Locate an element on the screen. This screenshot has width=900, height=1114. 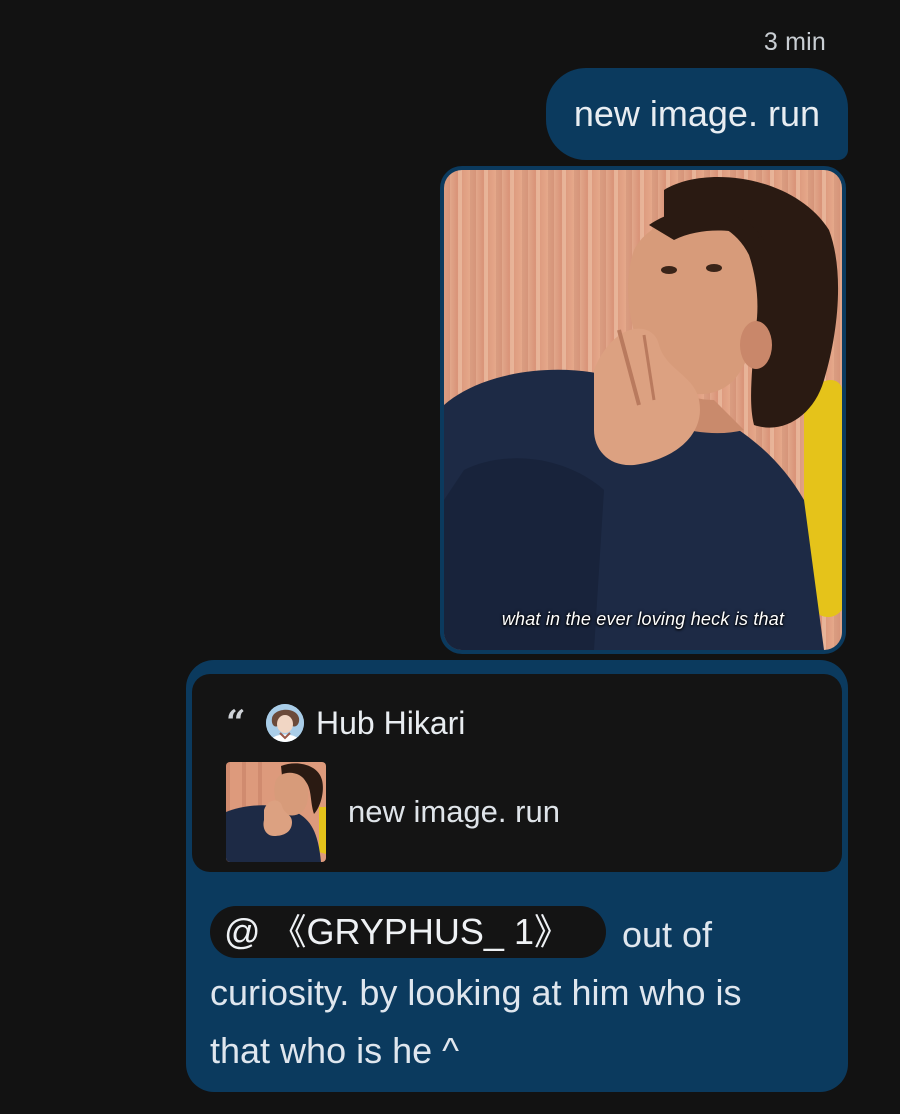
meme-caption: what in the ever loving heck is that is located at coordinates (643, 619).